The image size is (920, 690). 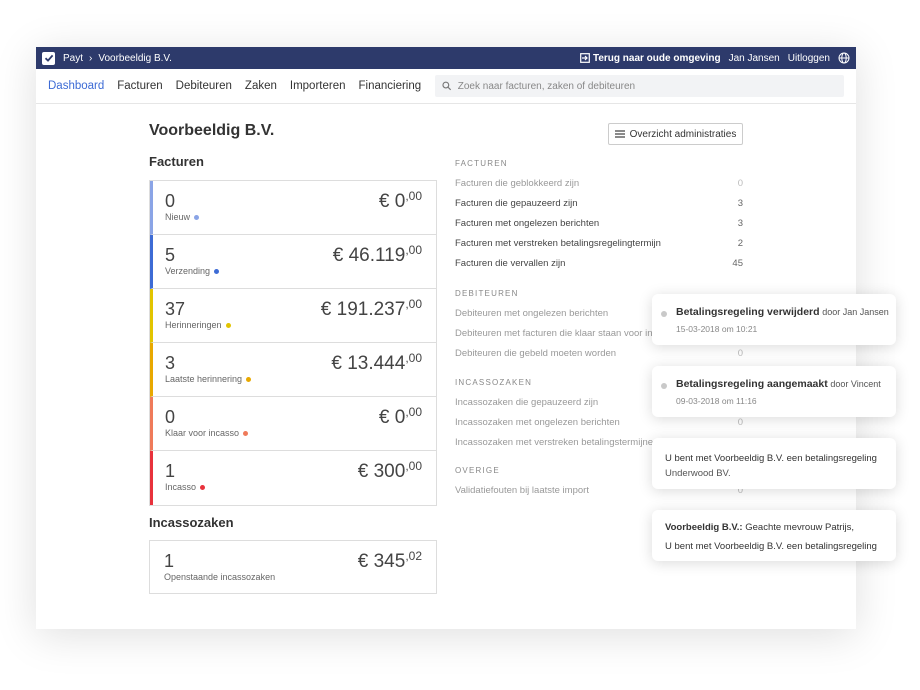 What do you see at coordinates (585, 58) in the screenshot?
I see `exit-icon` at bounding box center [585, 58].